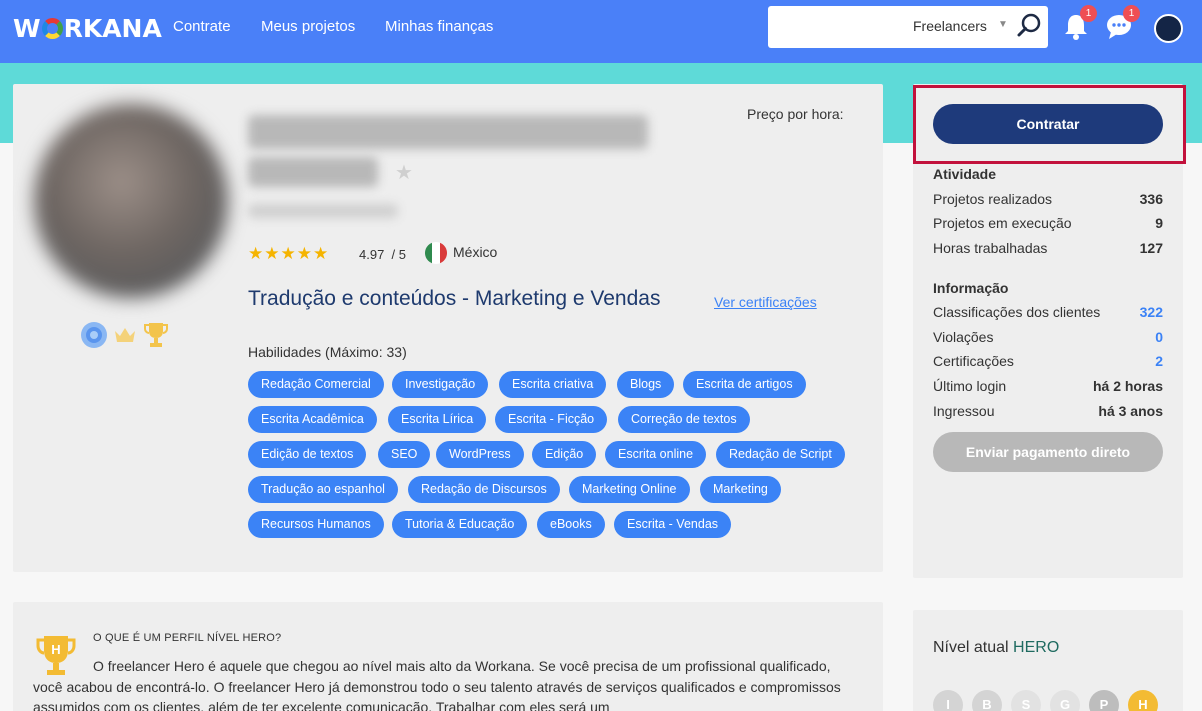  What do you see at coordinates (765, 302) in the screenshot?
I see `view-certifications-link: Ver certificações` at bounding box center [765, 302].